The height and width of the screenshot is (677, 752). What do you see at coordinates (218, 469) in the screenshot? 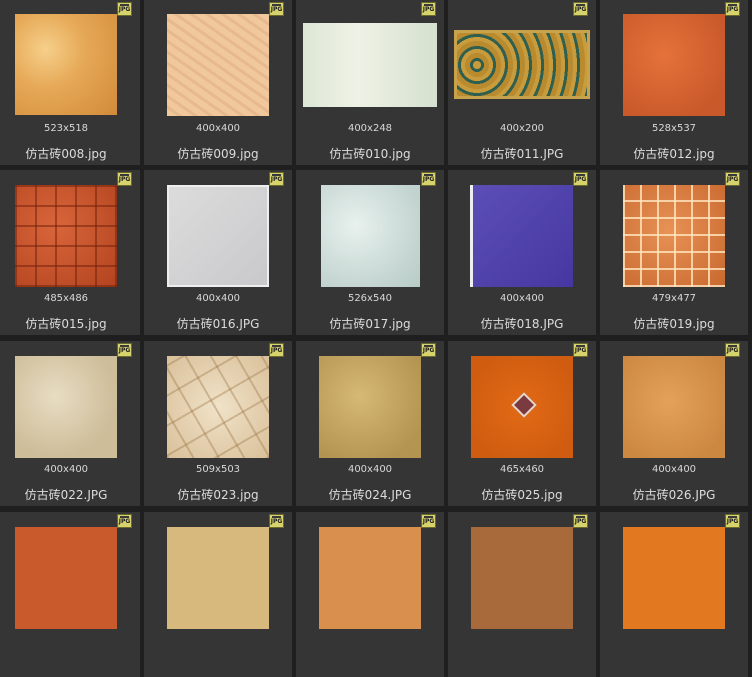
I see `image-dimensions: 509x503` at bounding box center [218, 469].